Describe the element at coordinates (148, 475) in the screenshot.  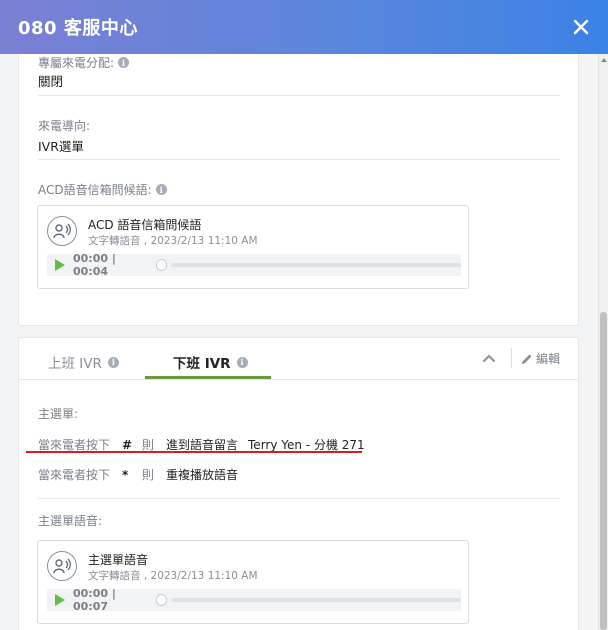
I see `rule-then: 則` at that location.